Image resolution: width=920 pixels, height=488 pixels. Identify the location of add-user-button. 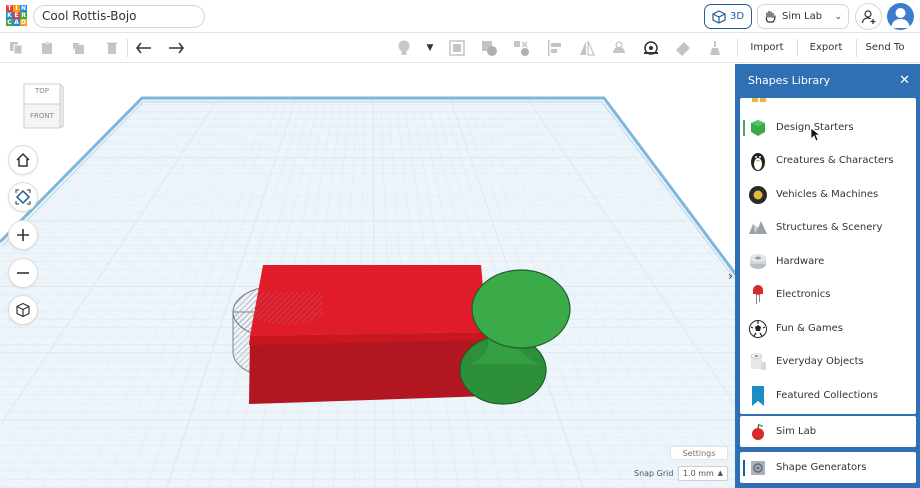
(868, 16).